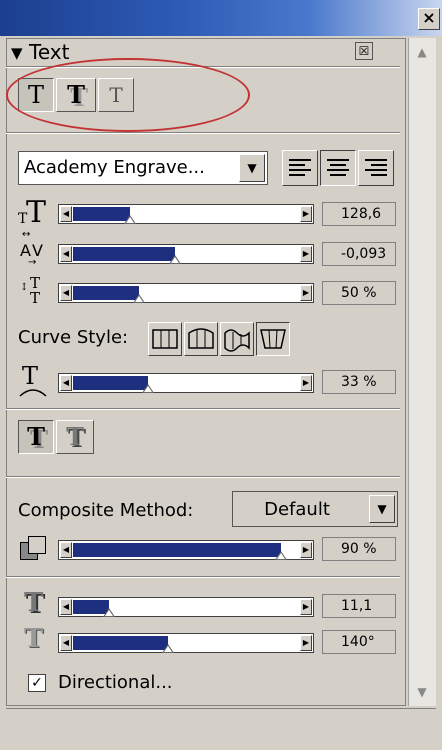 This screenshot has width=442, height=750. I want to click on depth-icon: T, so click(34, 603).